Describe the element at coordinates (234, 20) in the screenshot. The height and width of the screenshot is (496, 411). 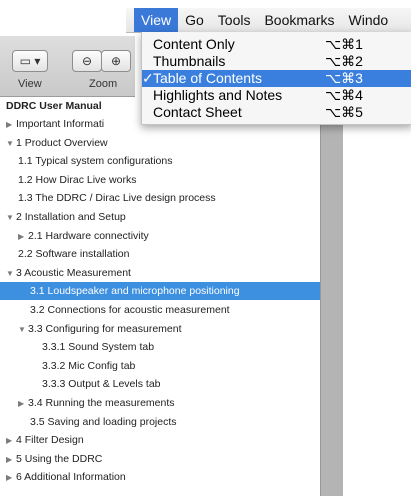
I see `menu-tools: Tools` at that location.